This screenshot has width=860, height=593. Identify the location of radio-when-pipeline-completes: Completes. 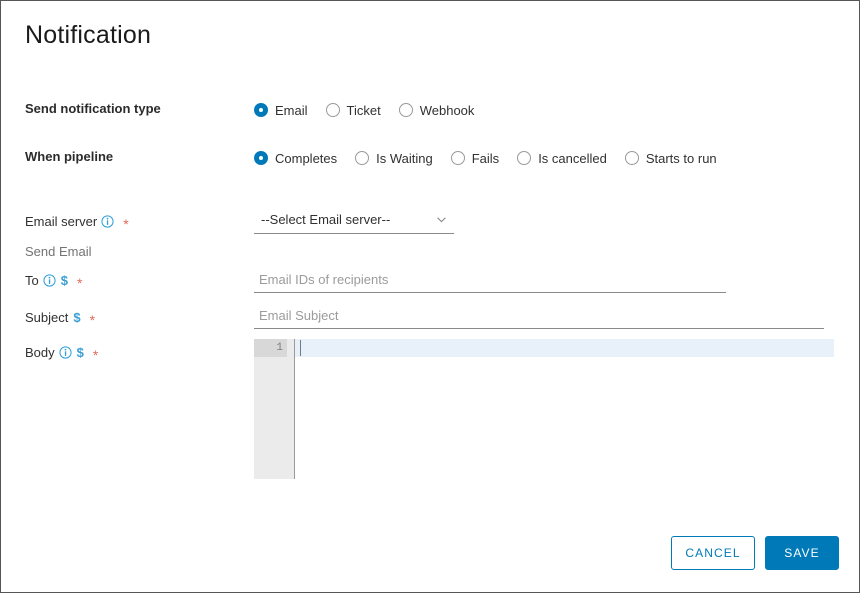
(295, 158).